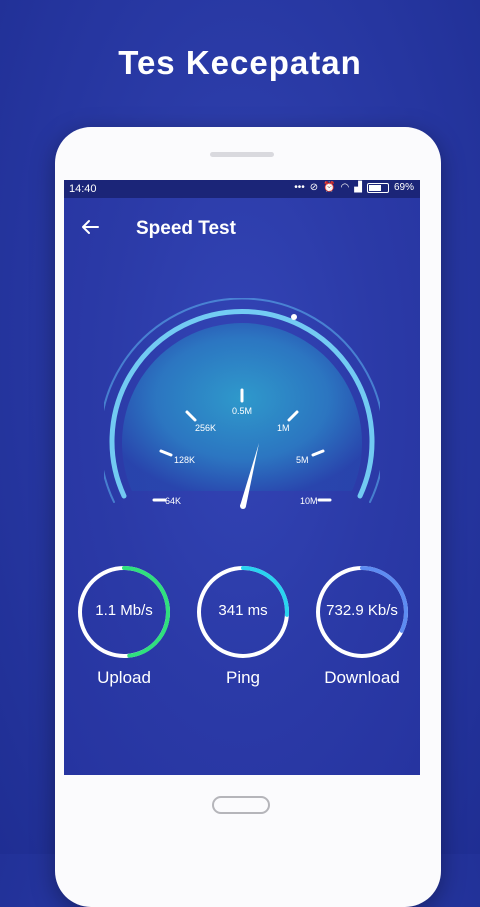 Image resolution: width=480 pixels, height=907 pixels. I want to click on wifi-icon: ◠, so click(345, 187).